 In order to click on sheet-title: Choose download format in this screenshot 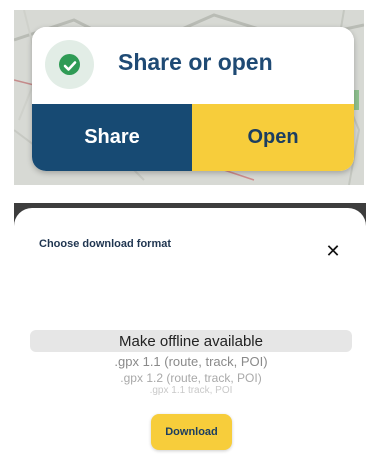, I will do `click(105, 244)`.